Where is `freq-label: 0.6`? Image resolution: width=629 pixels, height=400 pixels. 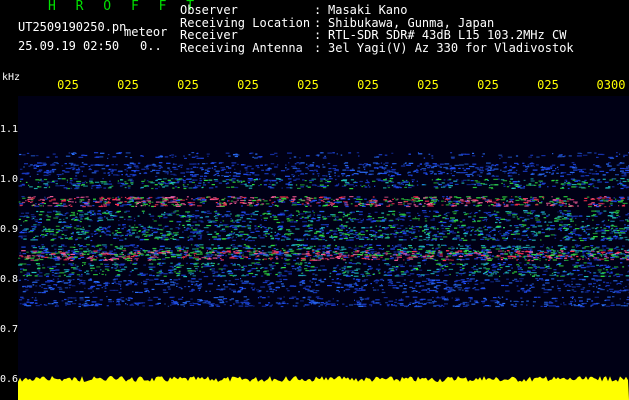
freq-label: 0.6 is located at coordinates (9, 379).